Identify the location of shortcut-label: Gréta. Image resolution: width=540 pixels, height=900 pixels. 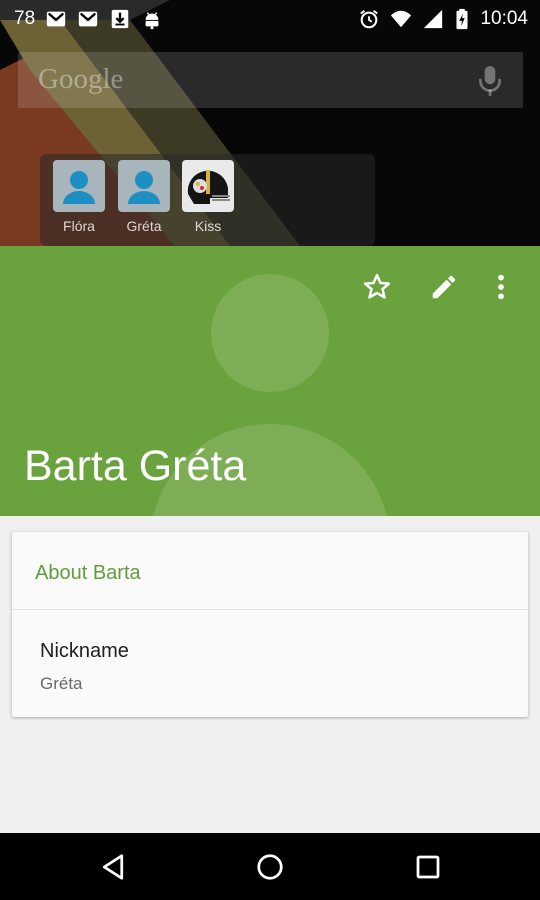
(144, 226).